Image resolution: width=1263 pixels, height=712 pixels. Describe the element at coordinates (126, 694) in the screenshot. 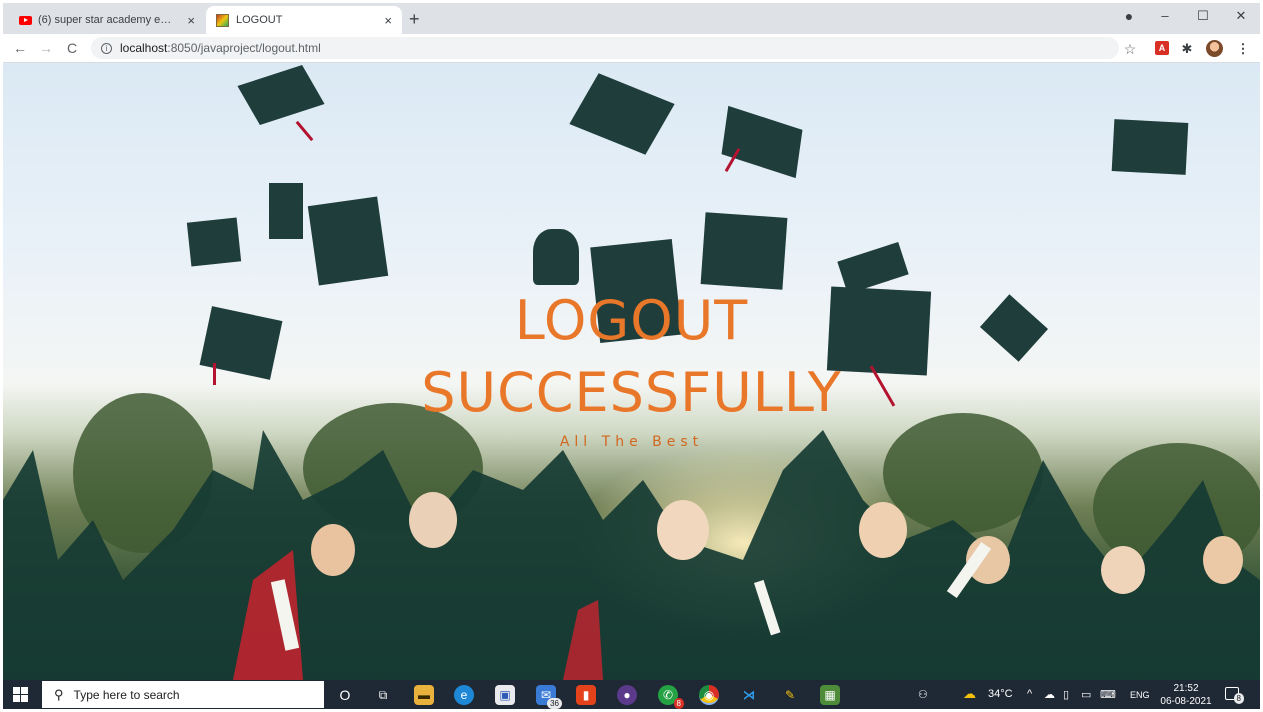

I see `search-placeholder: Type here to search` at that location.